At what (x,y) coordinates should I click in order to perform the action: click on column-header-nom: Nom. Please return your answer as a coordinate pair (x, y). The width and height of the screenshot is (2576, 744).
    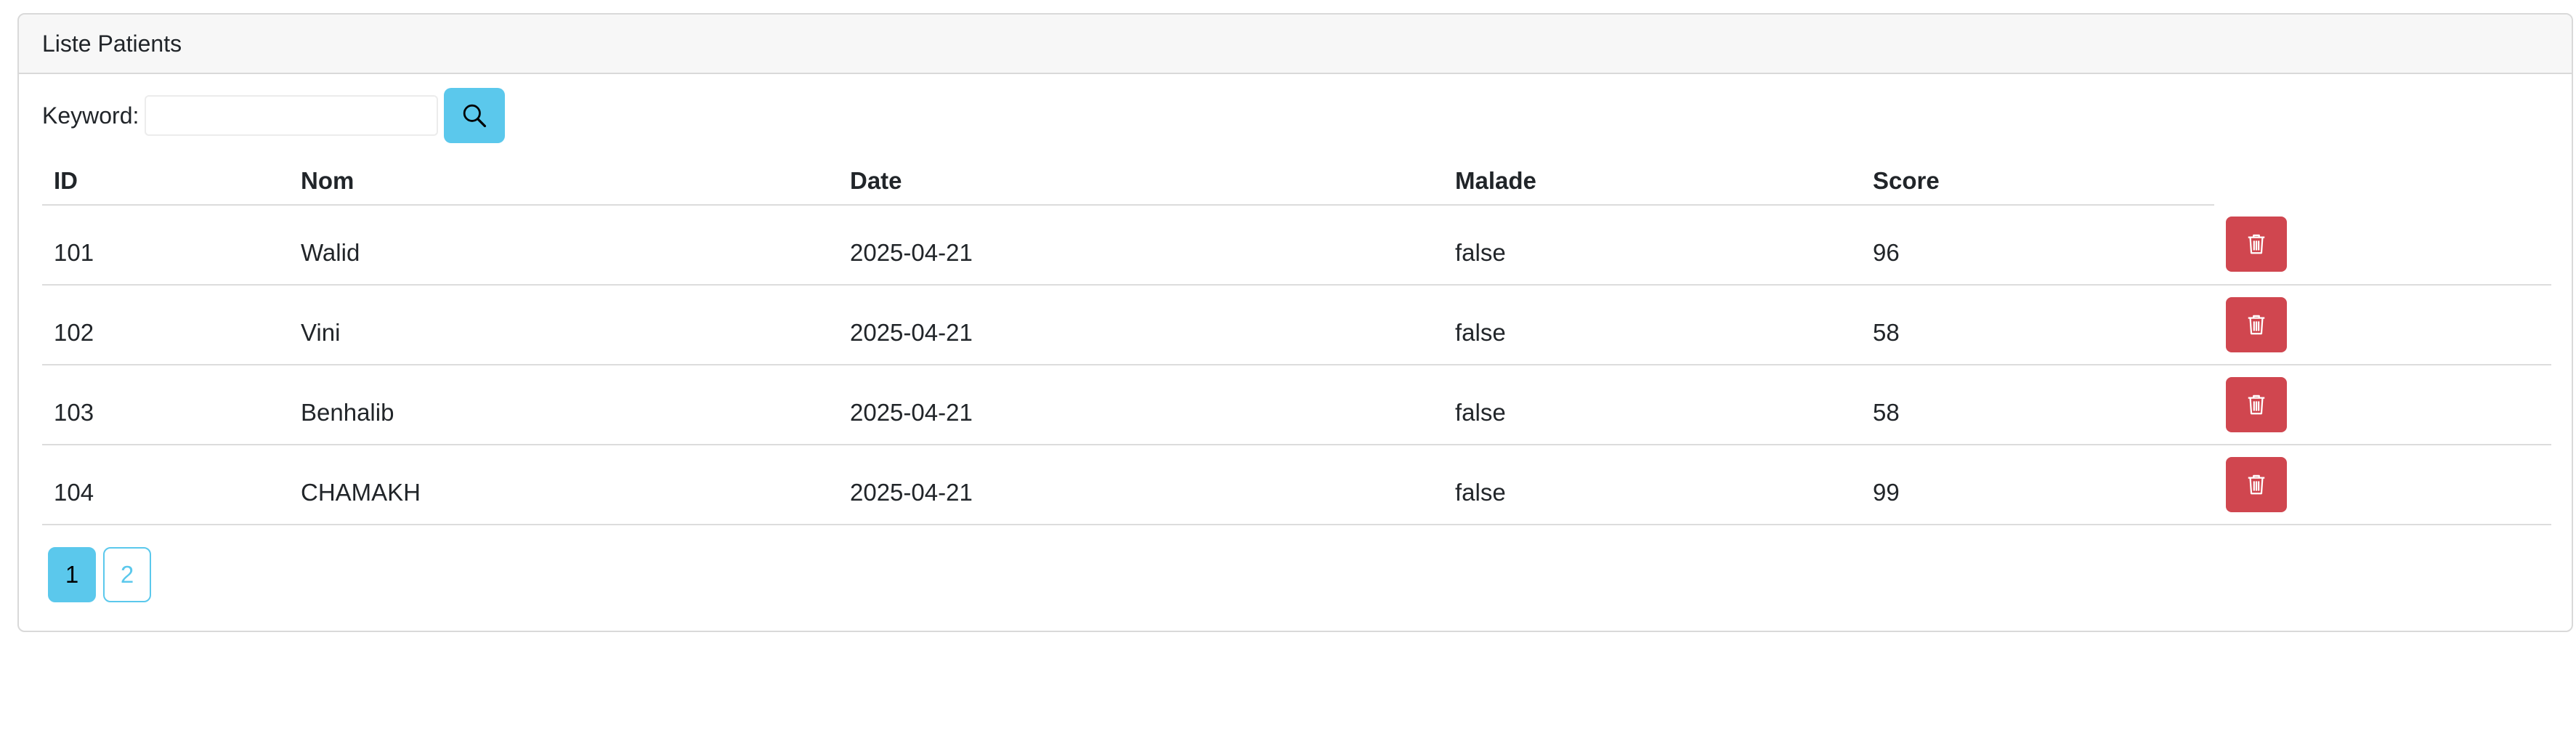
    Looking at the image, I should click on (563, 182).